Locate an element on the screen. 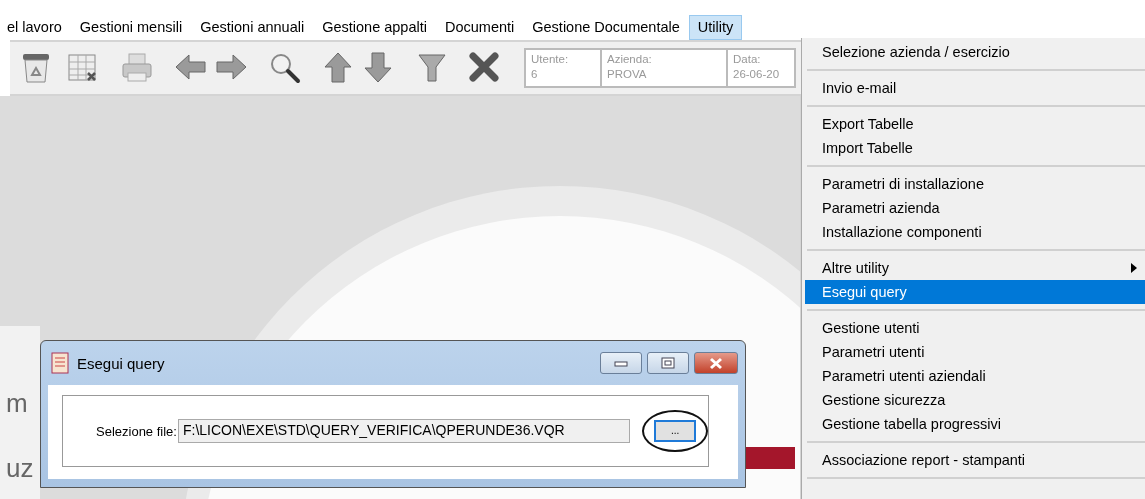  minimize-button is located at coordinates (621, 363).